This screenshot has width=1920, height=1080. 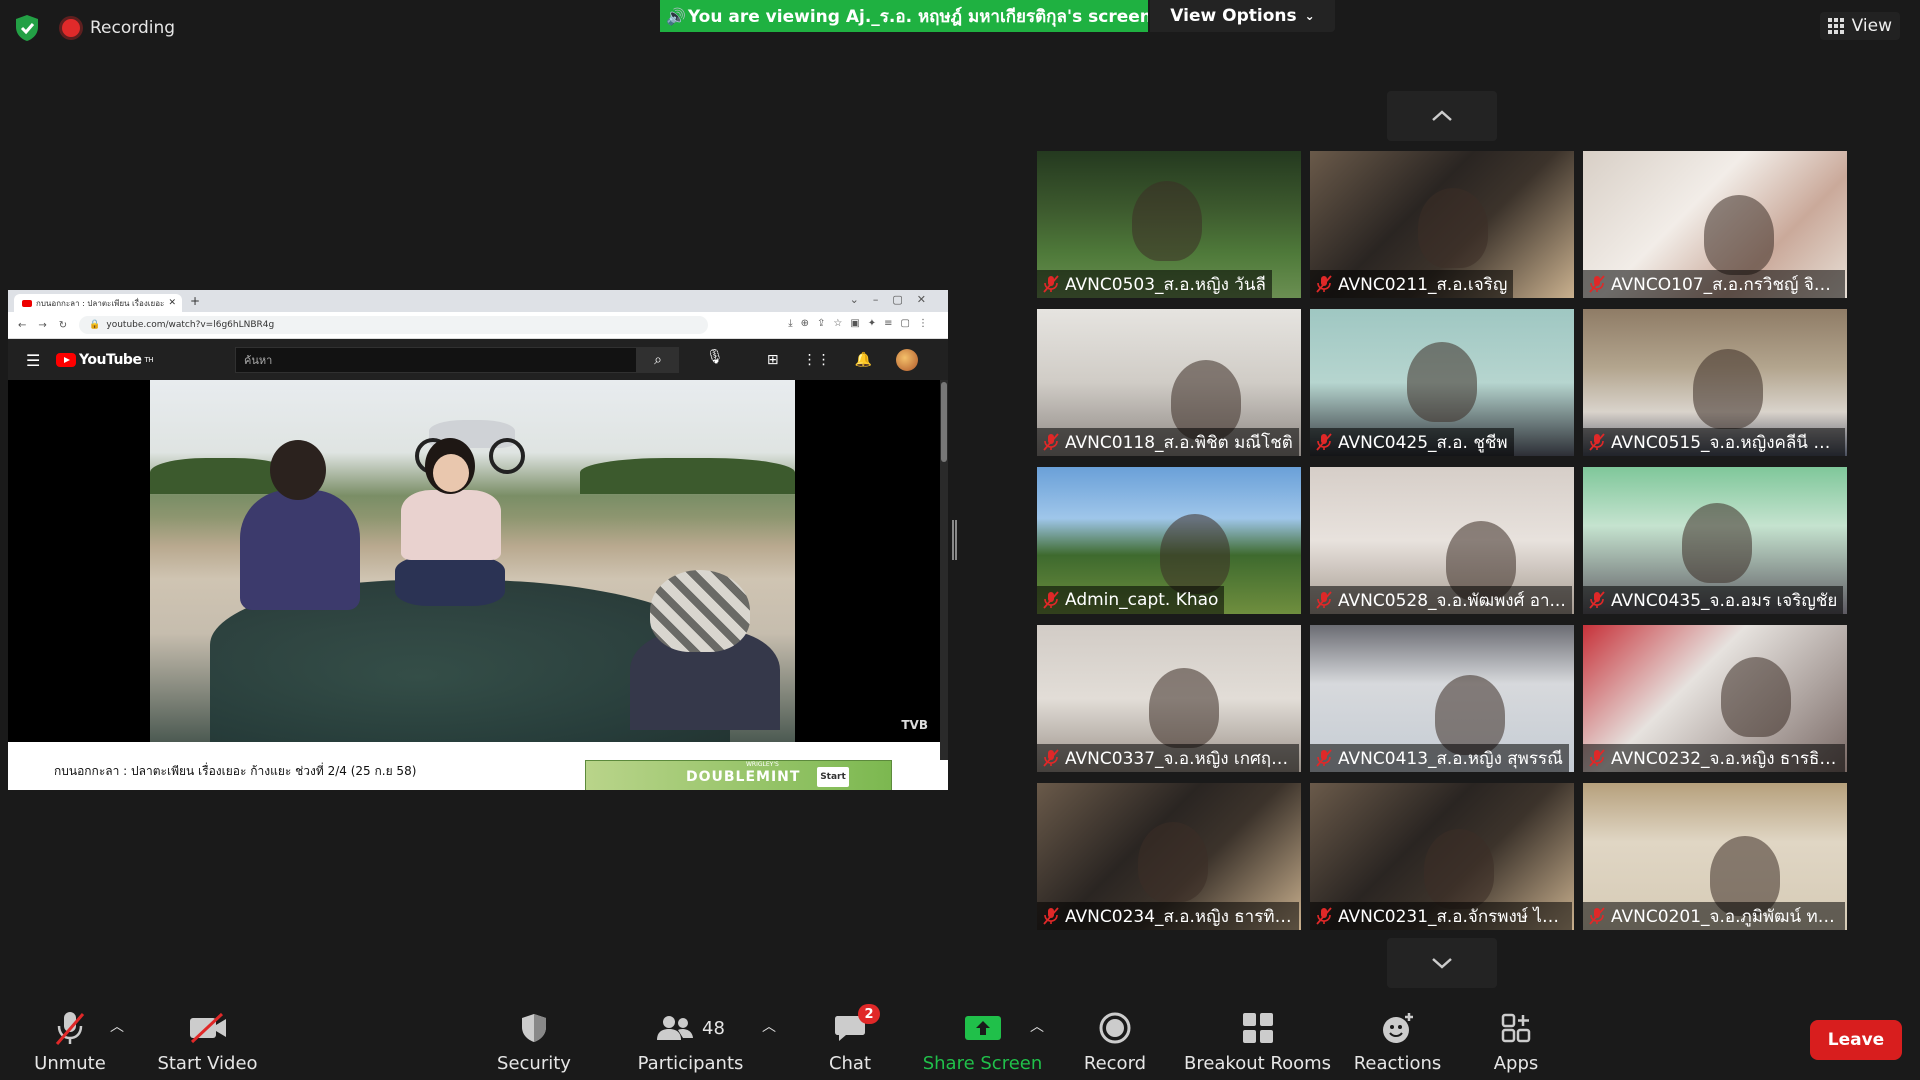 I want to click on video-person-man, so click(x=295, y=540).